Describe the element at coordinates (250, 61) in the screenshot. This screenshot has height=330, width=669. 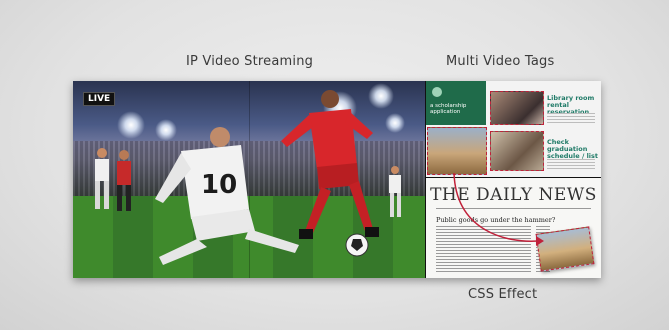
I see `ip-video-streaming-label: IP Video Streaming` at that location.